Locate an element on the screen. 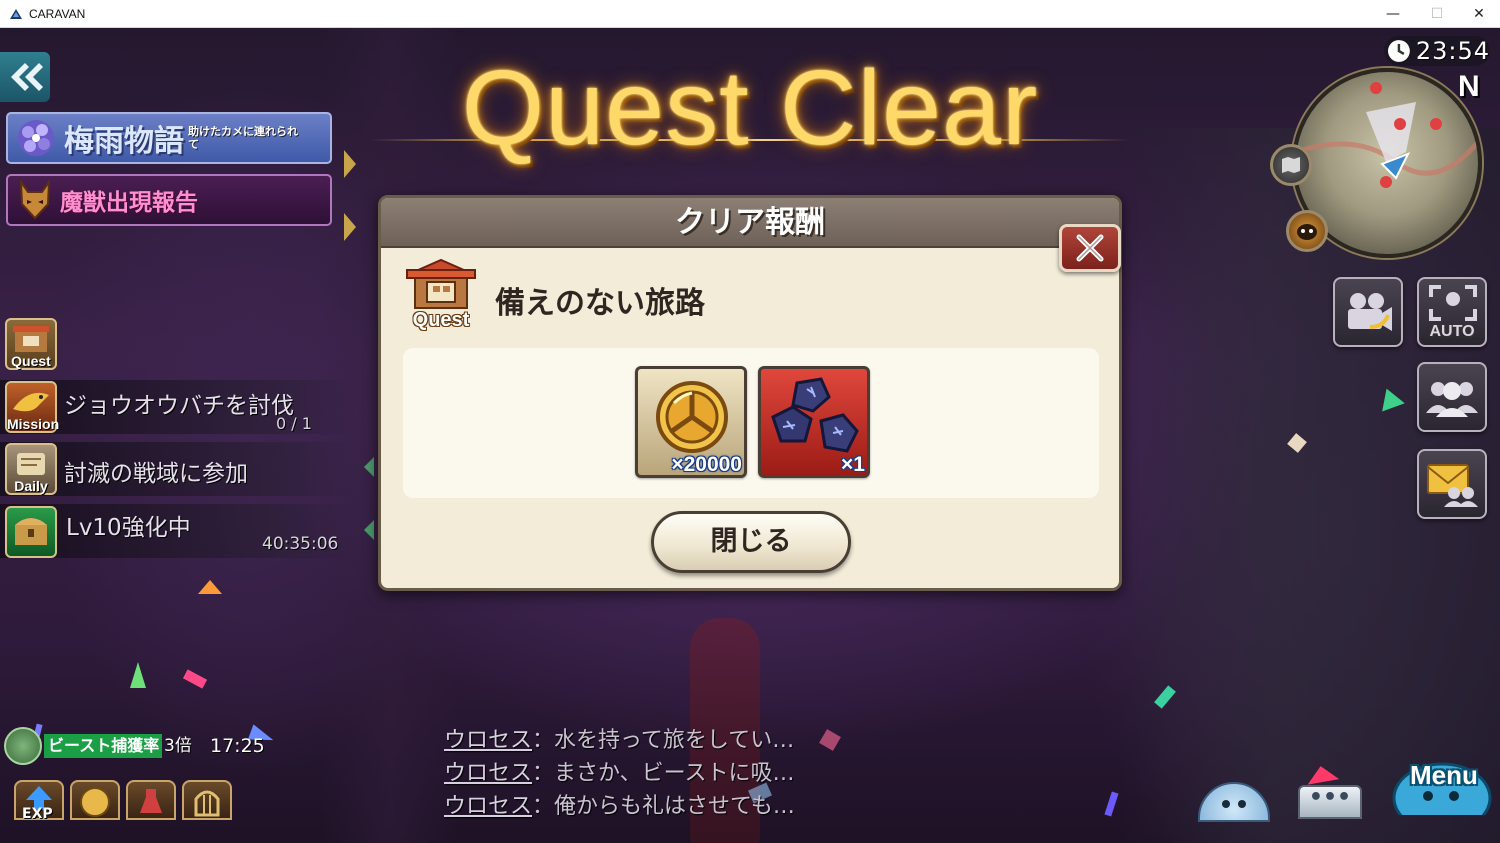 The width and height of the screenshot is (1500, 843). cage-icon is located at coordinates (207, 803).